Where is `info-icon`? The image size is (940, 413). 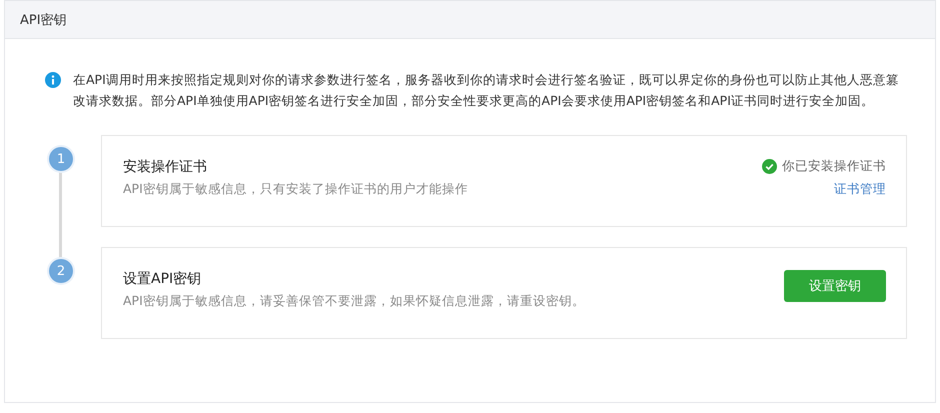 info-icon is located at coordinates (53, 80).